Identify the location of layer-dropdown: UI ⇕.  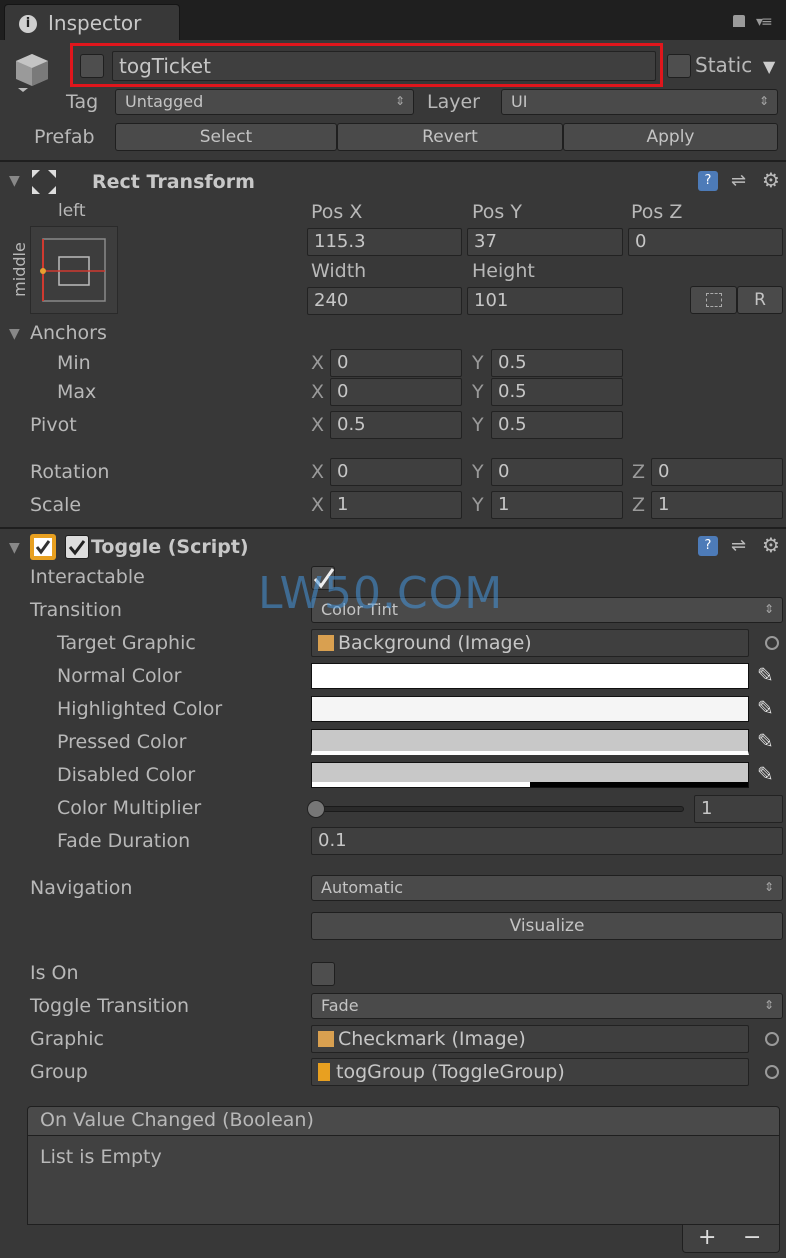
(639, 102).